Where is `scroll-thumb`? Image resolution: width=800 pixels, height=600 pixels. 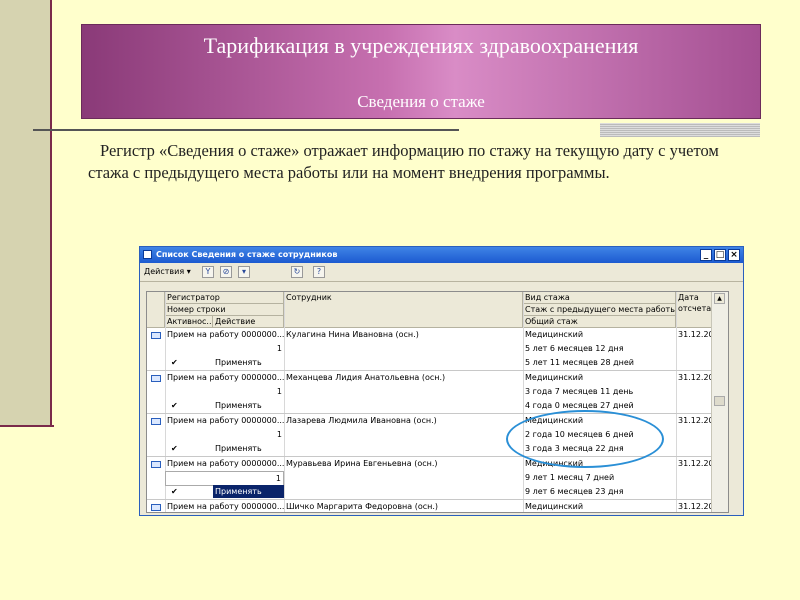
scroll-thumb is located at coordinates (719, 401).